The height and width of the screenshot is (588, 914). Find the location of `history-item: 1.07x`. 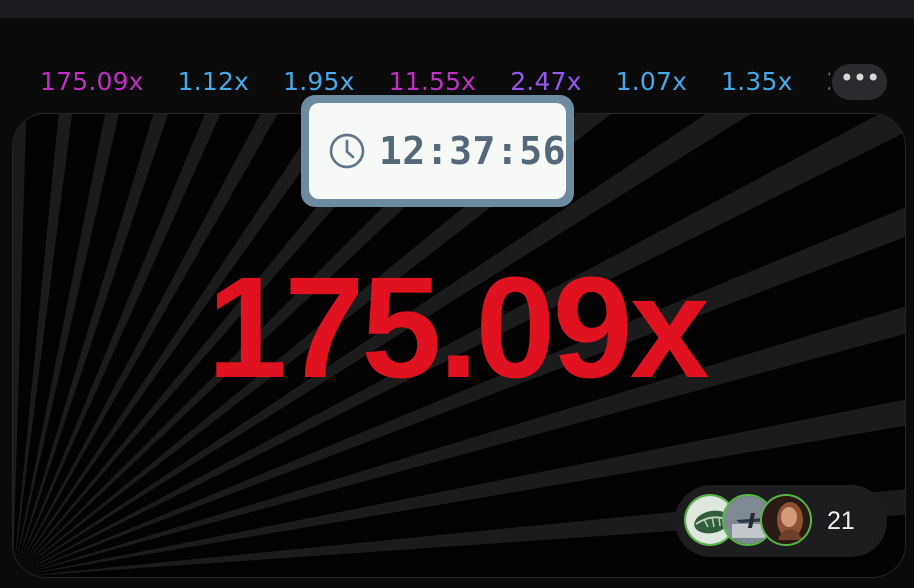

history-item: 1.07x is located at coordinates (651, 82).